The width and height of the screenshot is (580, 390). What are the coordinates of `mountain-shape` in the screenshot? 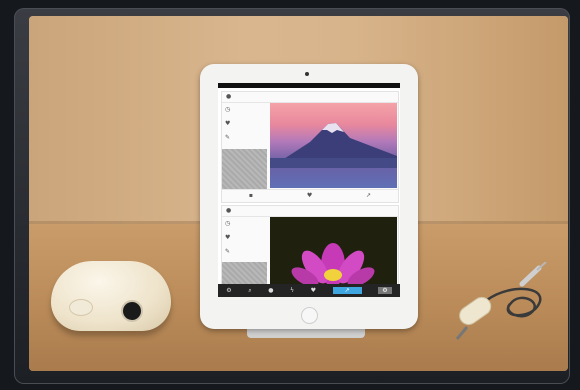 It's located at (333, 145).